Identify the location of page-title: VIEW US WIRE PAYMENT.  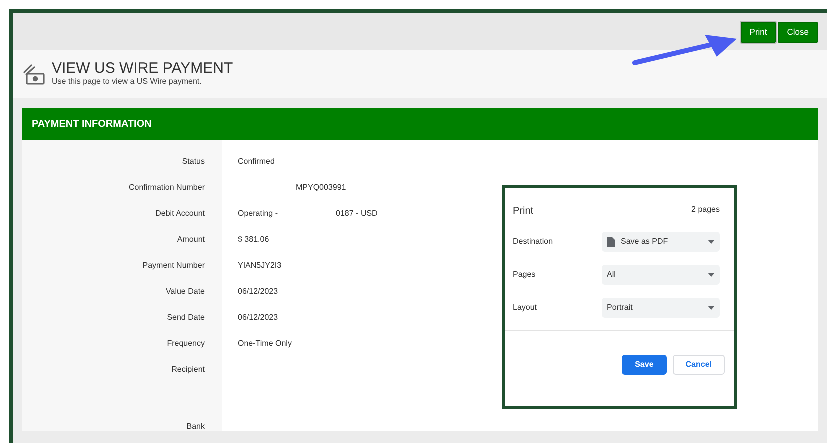
(143, 68).